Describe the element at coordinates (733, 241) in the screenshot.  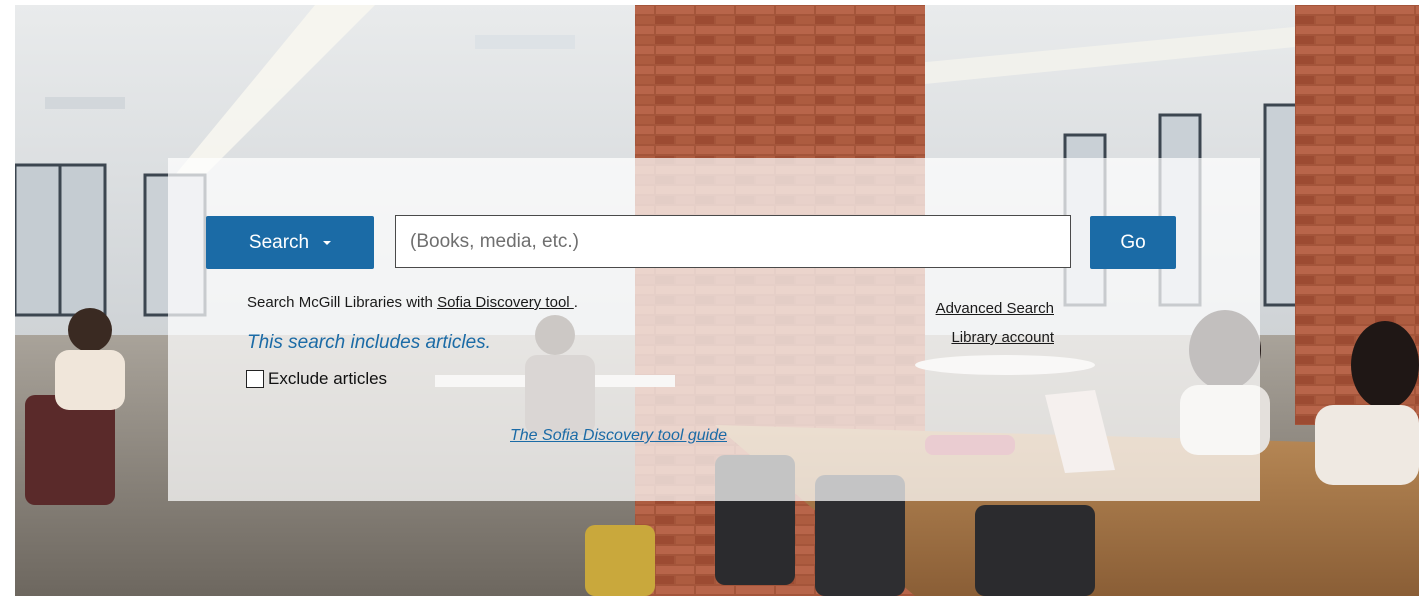
I see `search-input` at that location.